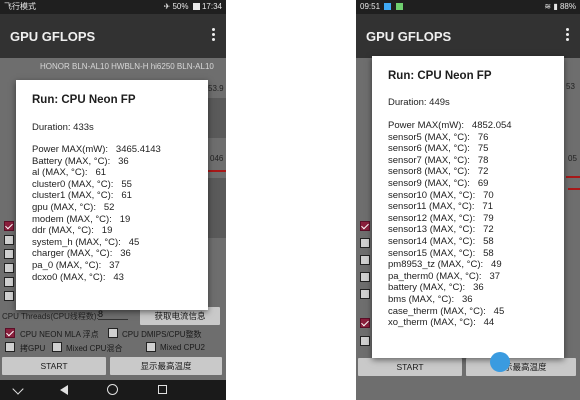 The image size is (580, 400). I want to click on show-max-temp-button: 显示最高温度, so click(166, 366).